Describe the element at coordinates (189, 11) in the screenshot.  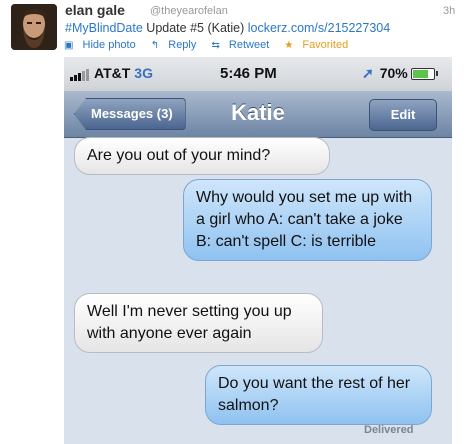
I see `author-handle: @theyearofelan` at that location.